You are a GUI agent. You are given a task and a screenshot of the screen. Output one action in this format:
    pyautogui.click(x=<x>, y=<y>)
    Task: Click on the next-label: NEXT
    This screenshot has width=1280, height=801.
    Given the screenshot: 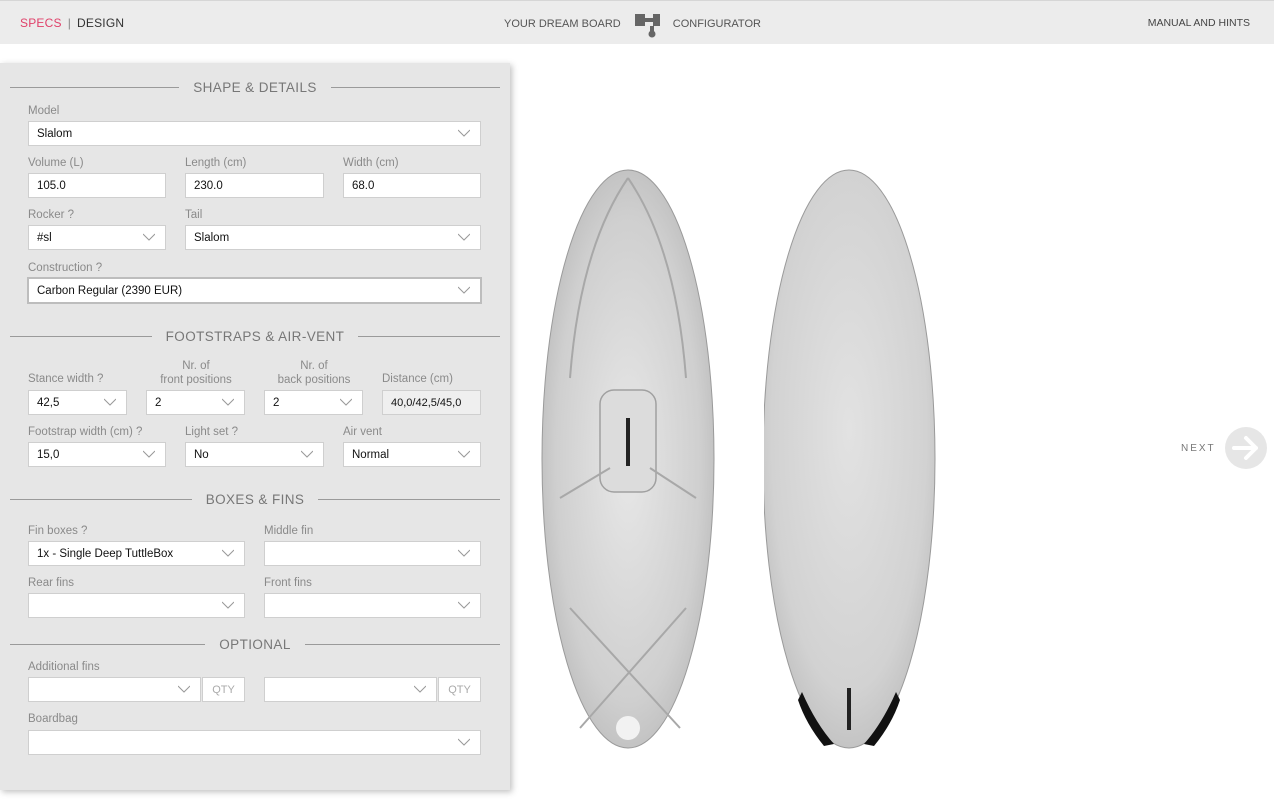 What is the action you would take?
    pyautogui.click(x=1198, y=448)
    